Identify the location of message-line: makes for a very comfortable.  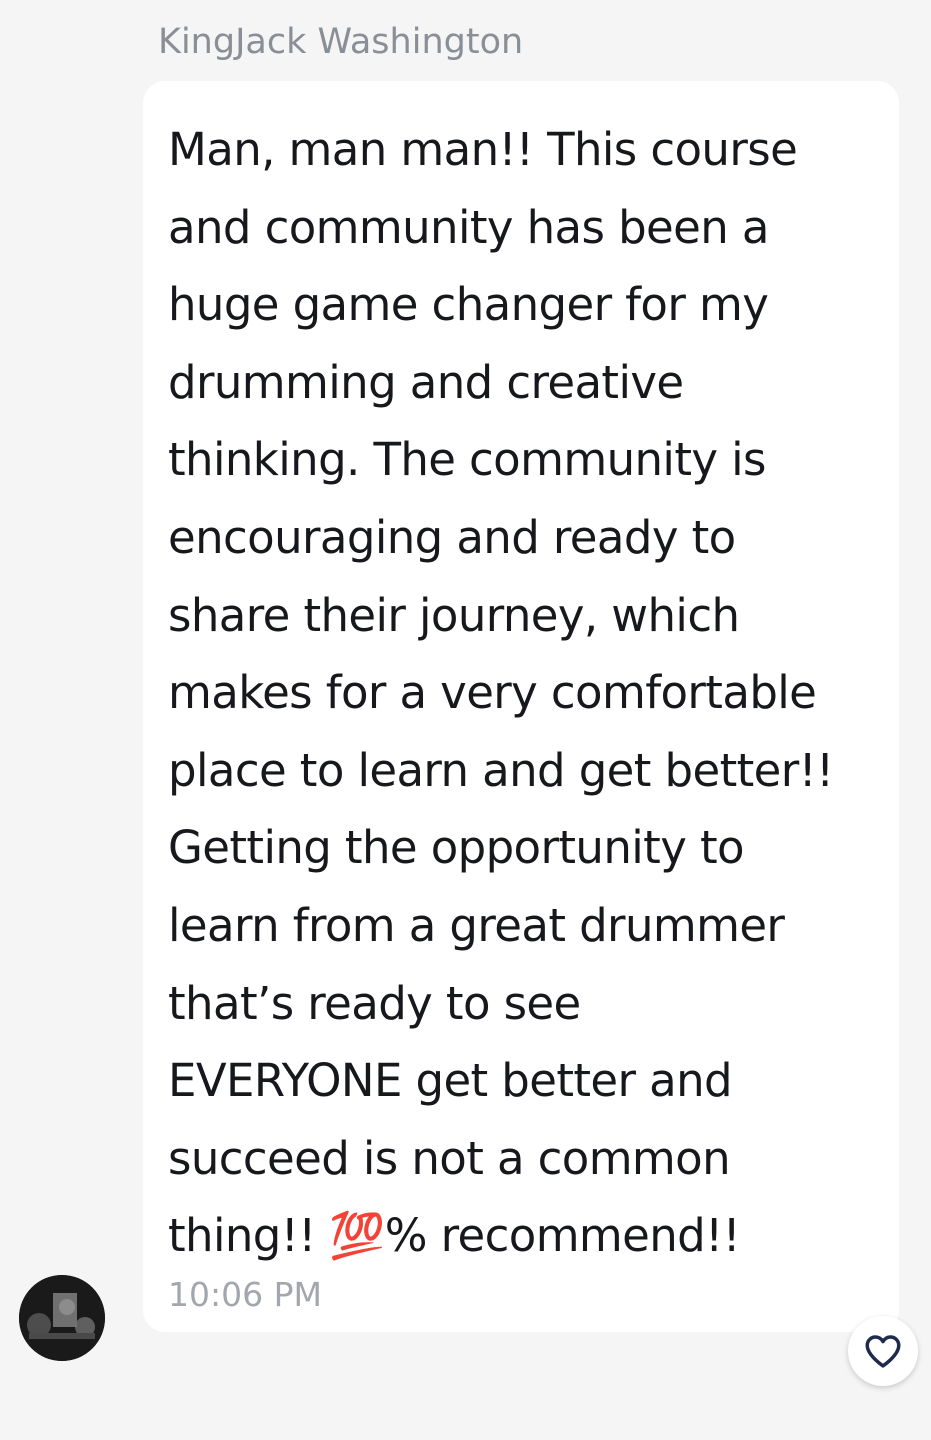
(492, 693).